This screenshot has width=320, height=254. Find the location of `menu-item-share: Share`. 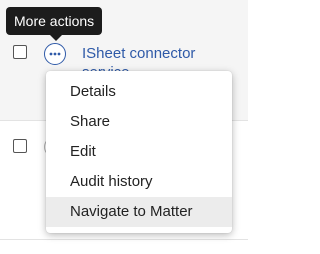

menu-item-share: Share is located at coordinates (139, 122).